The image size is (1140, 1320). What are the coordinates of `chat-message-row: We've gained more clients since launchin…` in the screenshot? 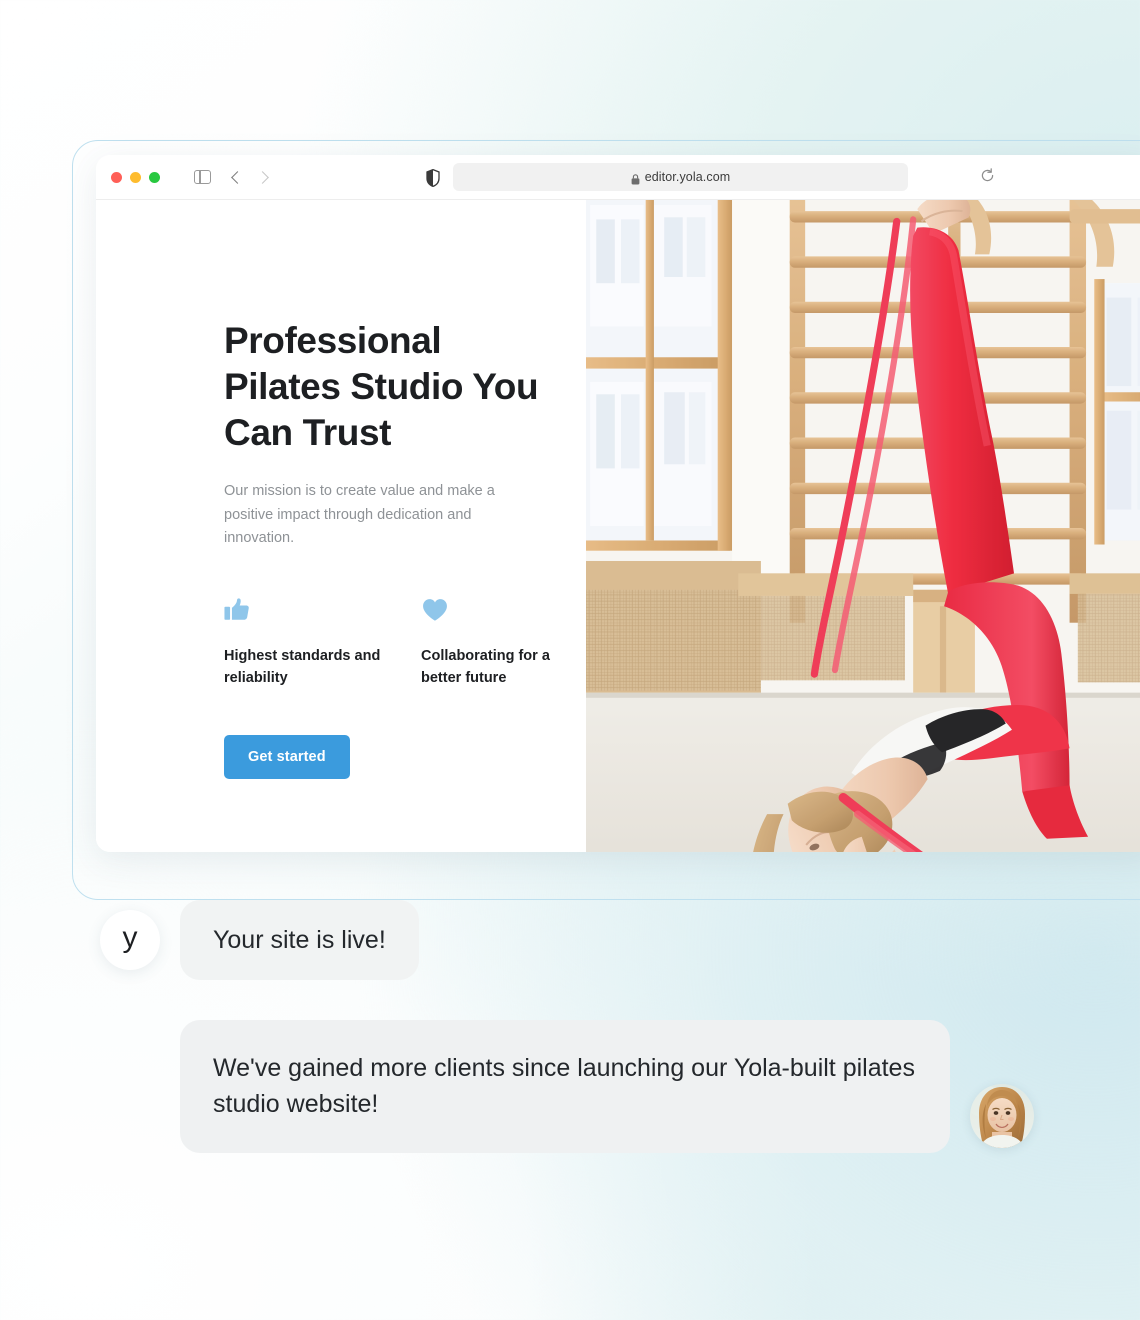 It's located at (607, 1086).